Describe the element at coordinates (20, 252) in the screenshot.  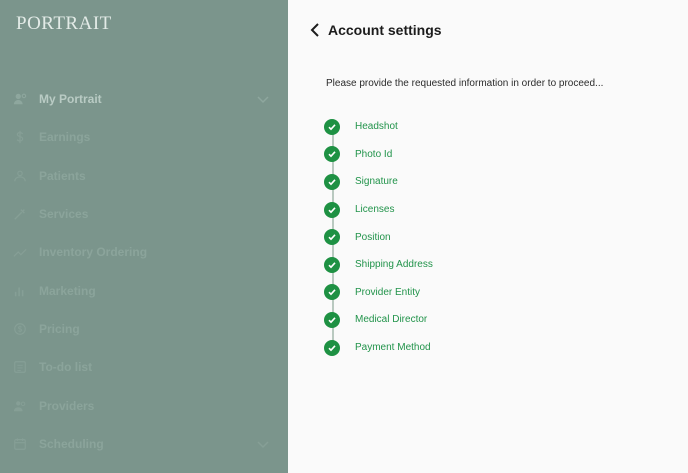
I see `trend-icon` at that location.